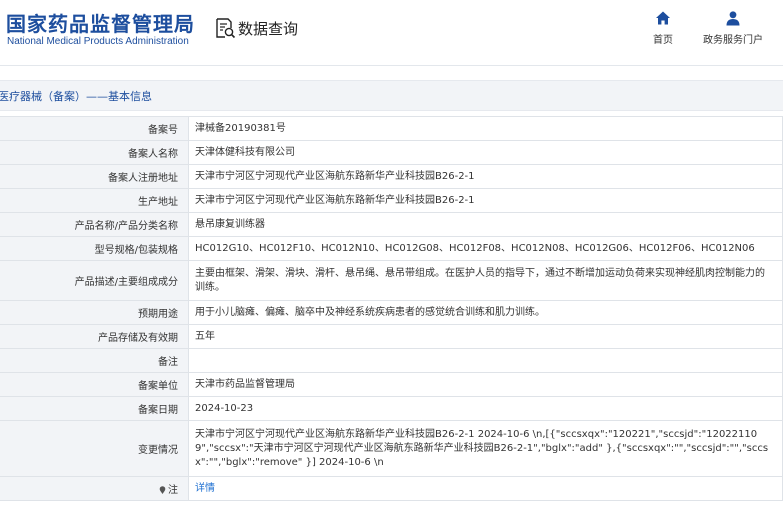 The image size is (783, 519). I want to click on field-value: 天津市药品监督管理局, so click(485, 384).